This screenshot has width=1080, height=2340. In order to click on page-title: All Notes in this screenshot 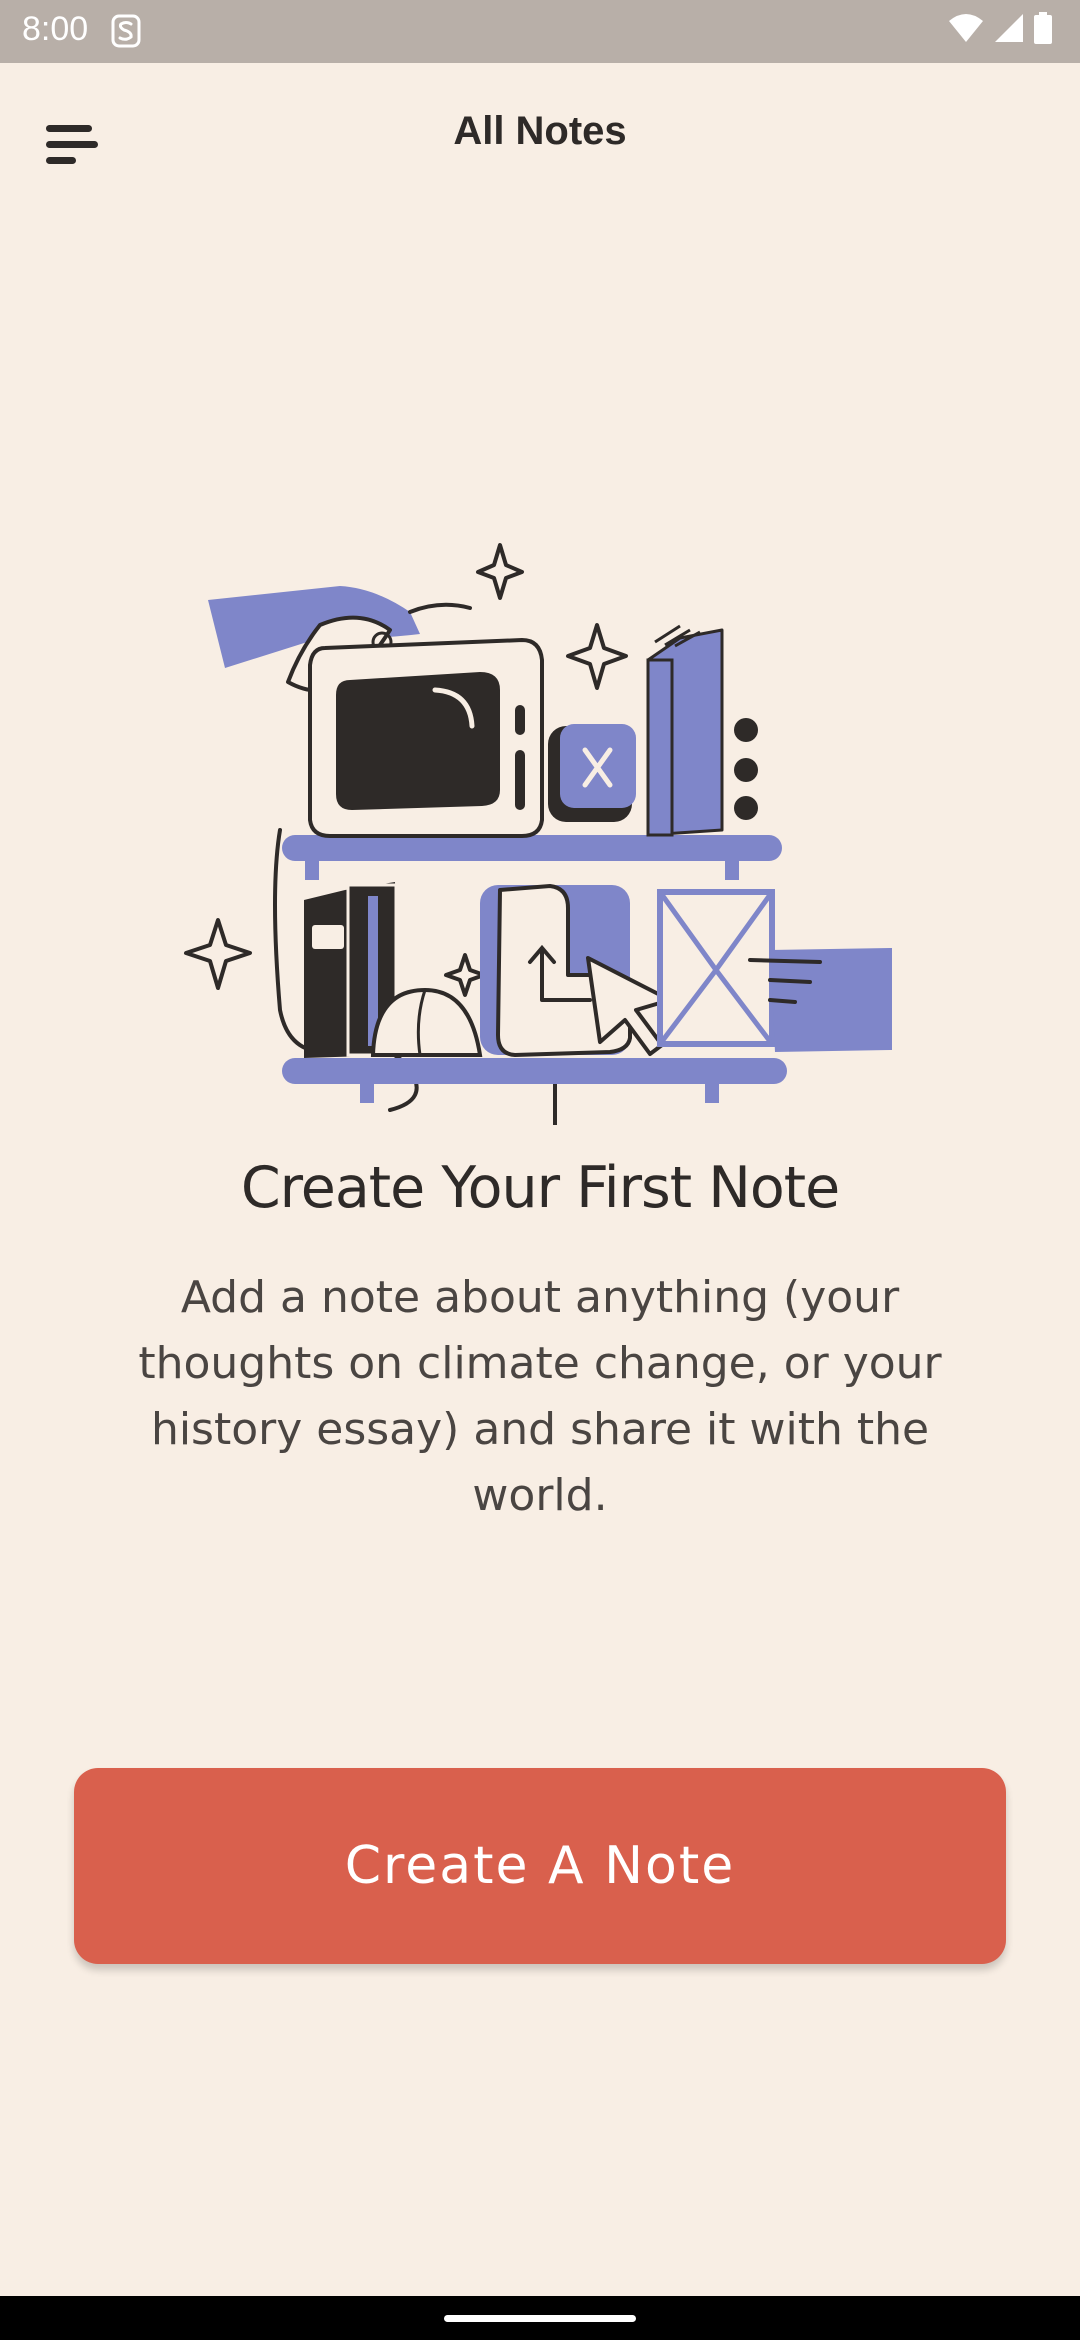, I will do `click(540, 131)`.